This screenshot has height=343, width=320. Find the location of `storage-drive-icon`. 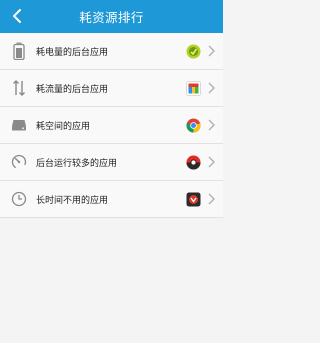

storage-drive-icon is located at coordinates (19, 125).